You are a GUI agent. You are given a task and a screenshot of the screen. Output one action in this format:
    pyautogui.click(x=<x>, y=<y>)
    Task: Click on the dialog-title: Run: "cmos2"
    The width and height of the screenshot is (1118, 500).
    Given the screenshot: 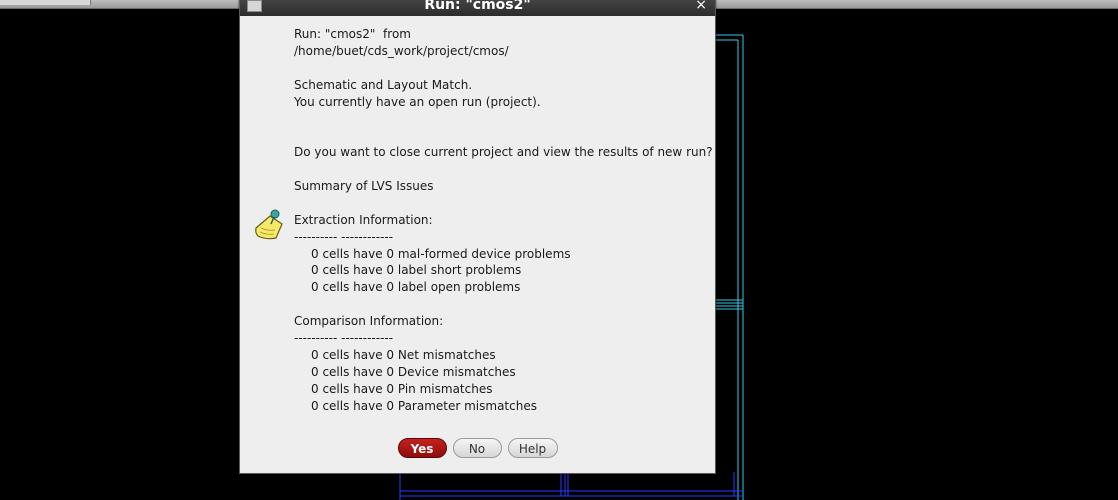 What is the action you would take?
    pyautogui.click(x=477, y=6)
    